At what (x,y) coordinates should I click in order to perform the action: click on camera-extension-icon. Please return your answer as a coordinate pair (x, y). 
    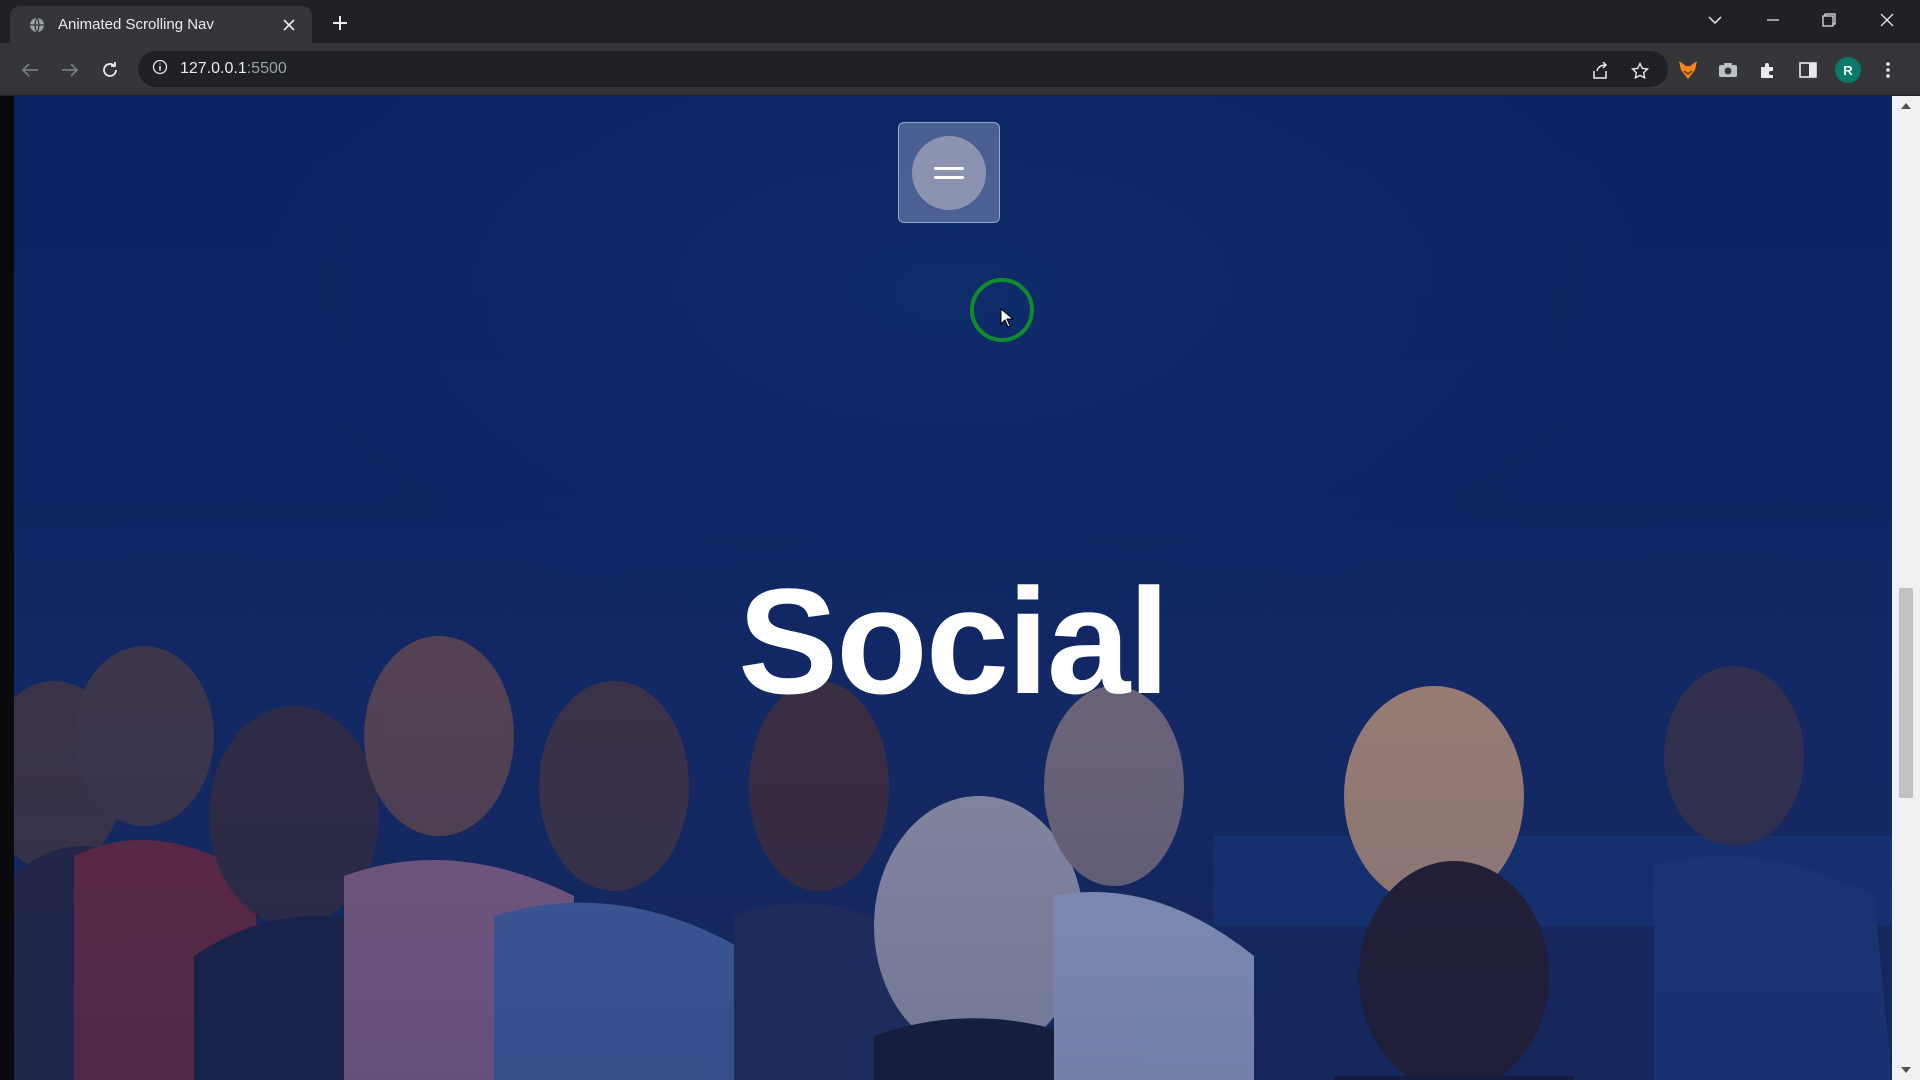
    Looking at the image, I should click on (1728, 70).